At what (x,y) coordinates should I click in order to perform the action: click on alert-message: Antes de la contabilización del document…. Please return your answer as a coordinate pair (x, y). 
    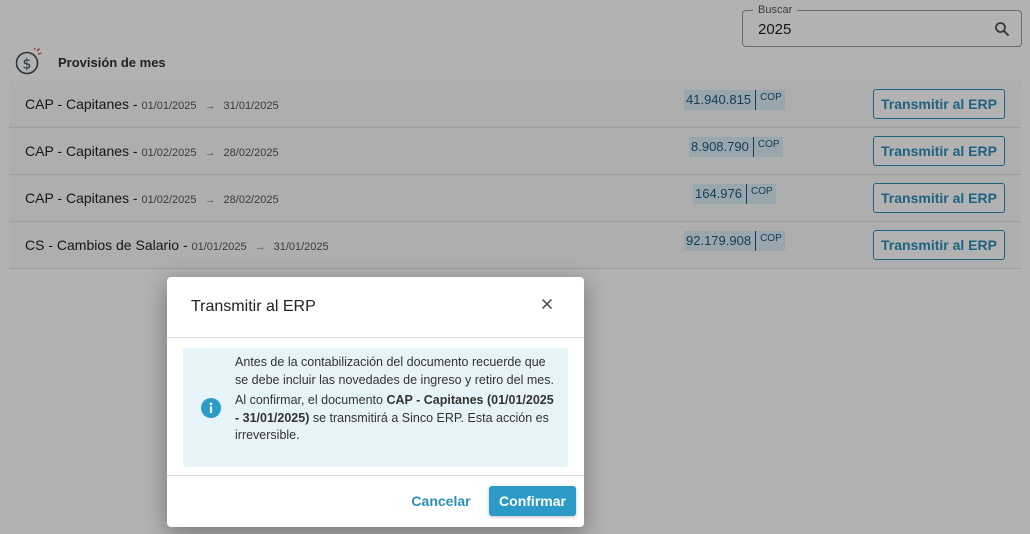
    Looking at the image, I should click on (395, 399).